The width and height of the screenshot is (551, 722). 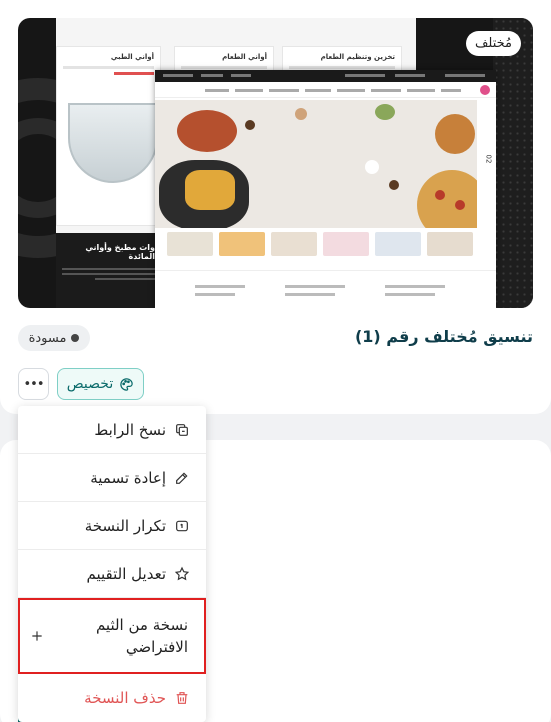 I want to click on preview-dark-banner: وات مطبخ وأواني المائدة, so click(x=108, y=270).